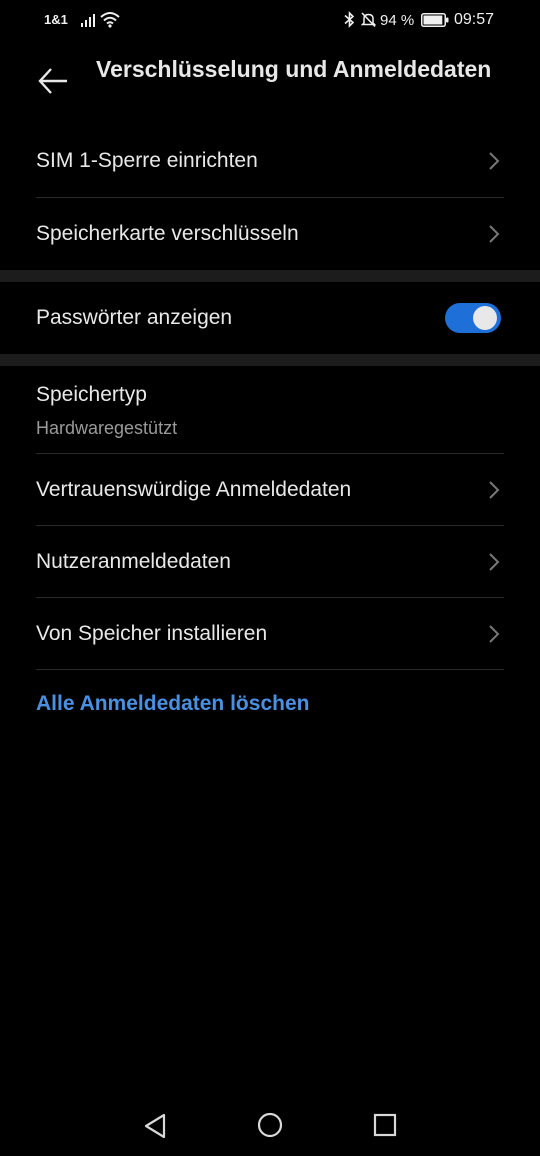 This screenshot has width=540, height=1156. Describe the element at coordinates (88, 20) in the screenshot. I see `signal-icon` at that location.